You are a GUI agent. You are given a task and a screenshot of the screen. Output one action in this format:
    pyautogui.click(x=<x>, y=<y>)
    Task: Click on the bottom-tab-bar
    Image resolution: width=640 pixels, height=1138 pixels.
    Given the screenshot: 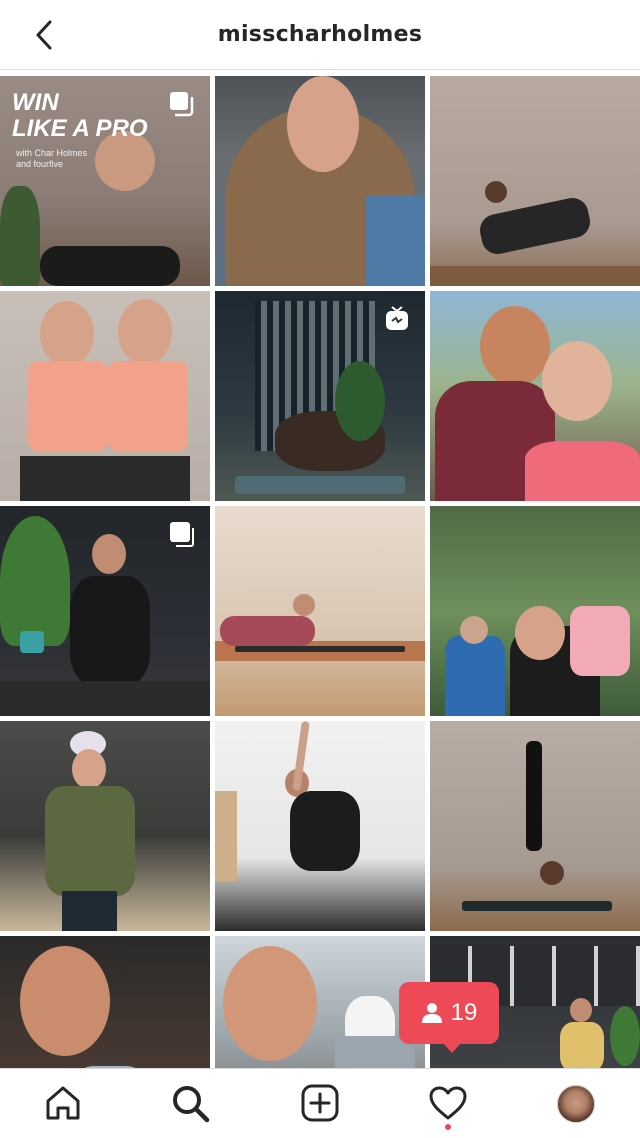 What is the action you would take?
    pyautogui.click(x=320, y=1103)
    